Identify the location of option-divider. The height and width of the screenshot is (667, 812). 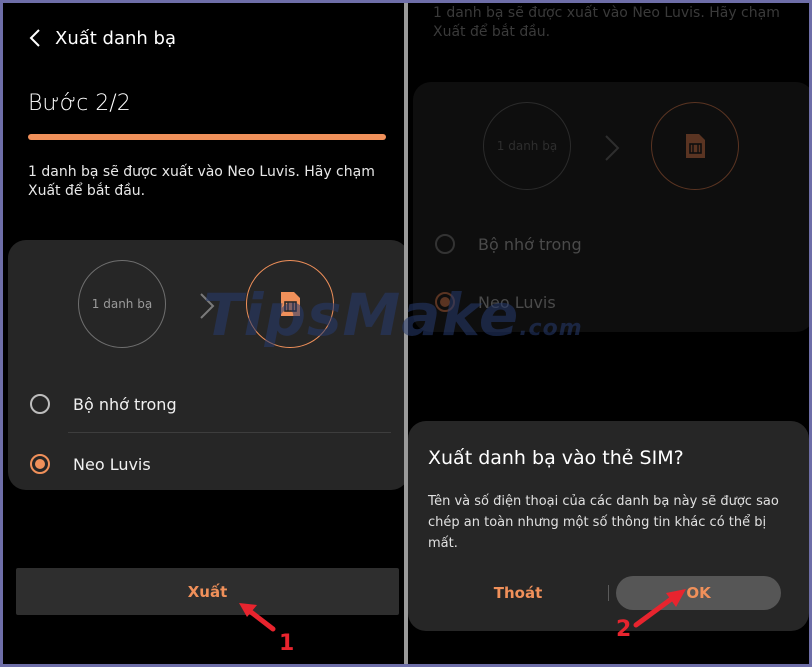
(229, 432).